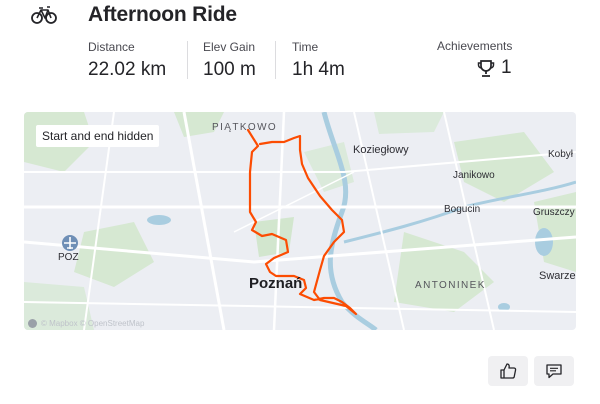 Image resolution: width=600 pixels, height=404 pixels. Describe the element at coordinates (486, 68) in the screenshot. I see `trophy-icon` at that location.